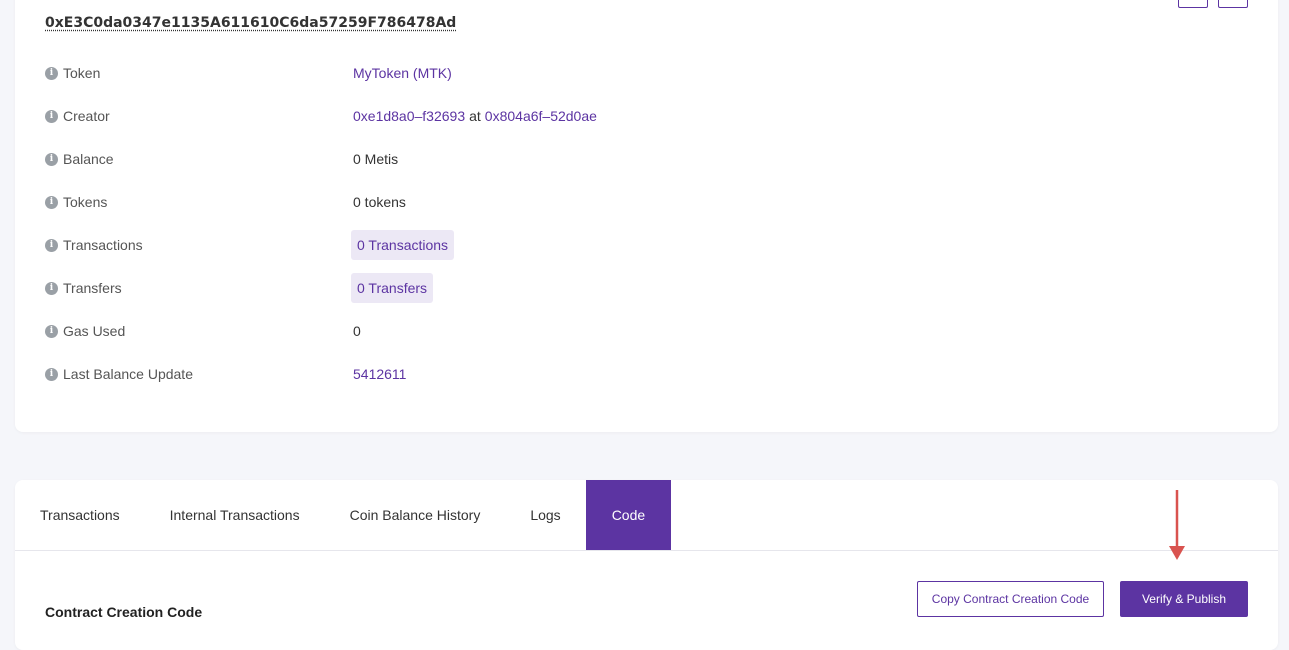 This screenshot has width=1289, height=650. Describe the element at coordinates (402, 73) in the screenshot. I see `token-link: MyToken (MTK)` at that location.